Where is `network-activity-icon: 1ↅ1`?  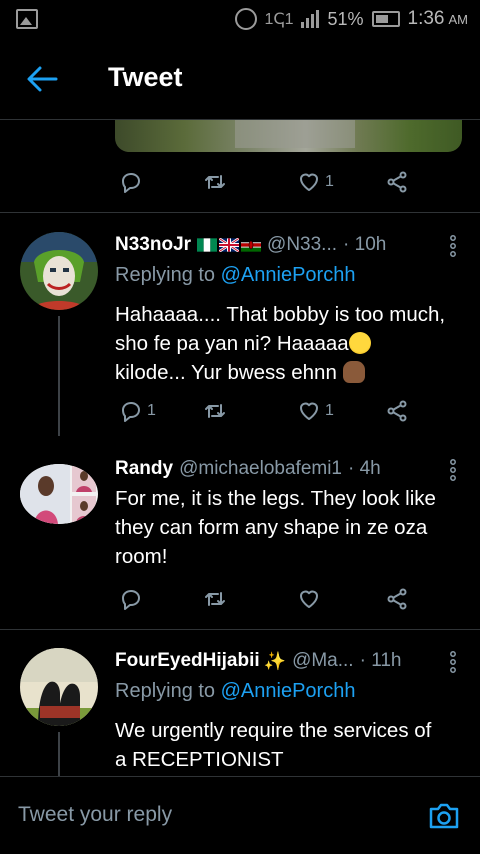 network-activity-icon: 1ↅ1 is located at coordinates (279, 19).